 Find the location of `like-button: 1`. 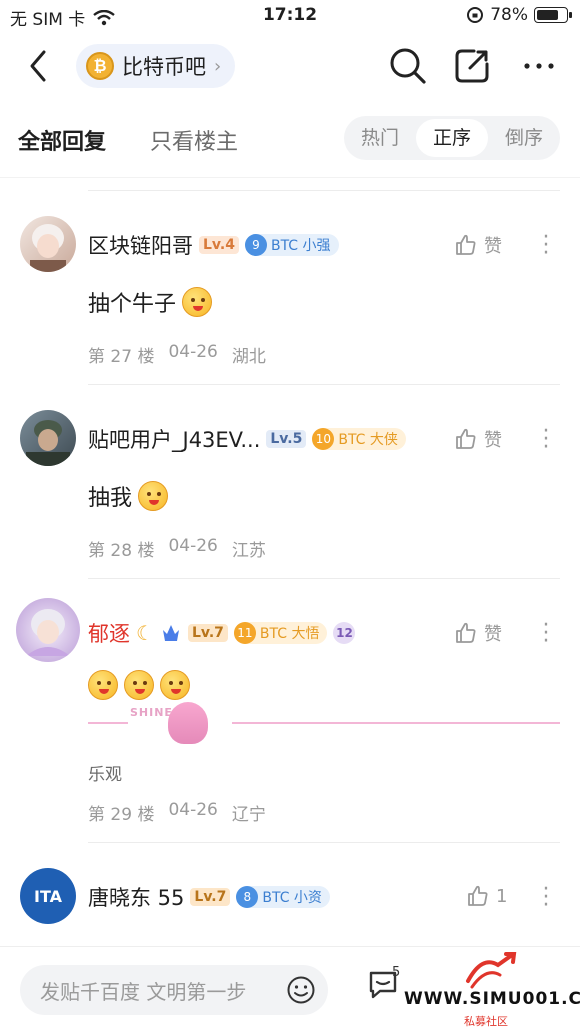

like-button: 1 is located at coordinates (486, 896).